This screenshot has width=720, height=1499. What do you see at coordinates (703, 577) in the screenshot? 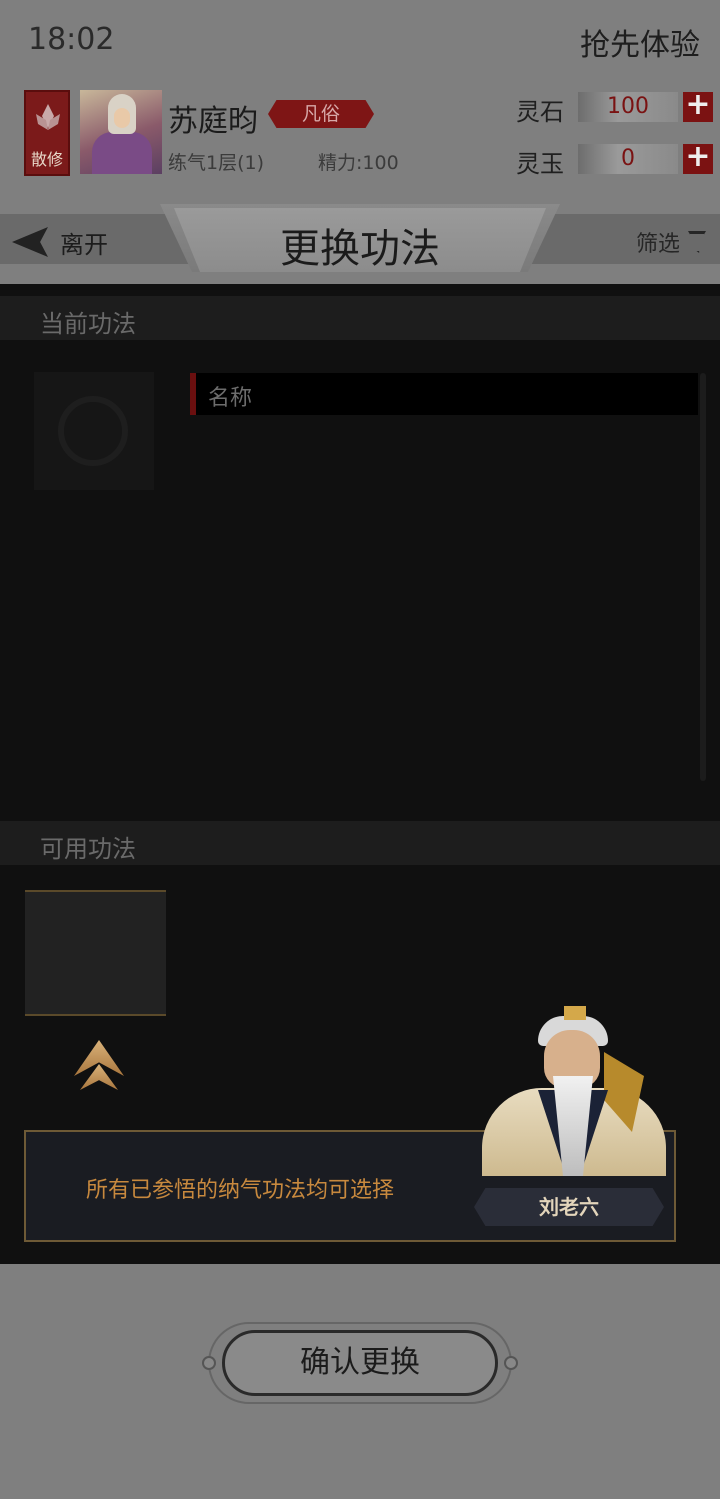
I see `detail-scrollbar` at bounding box center [703, 577].